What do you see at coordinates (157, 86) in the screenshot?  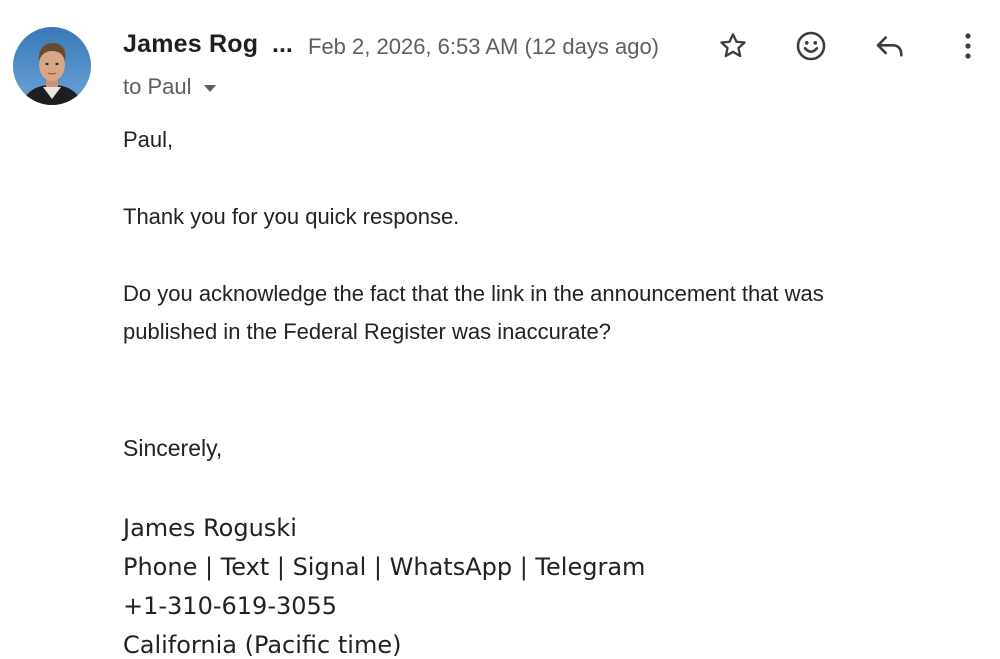 I see `recipient-label: to Paul` at bounding box center [157, 86].